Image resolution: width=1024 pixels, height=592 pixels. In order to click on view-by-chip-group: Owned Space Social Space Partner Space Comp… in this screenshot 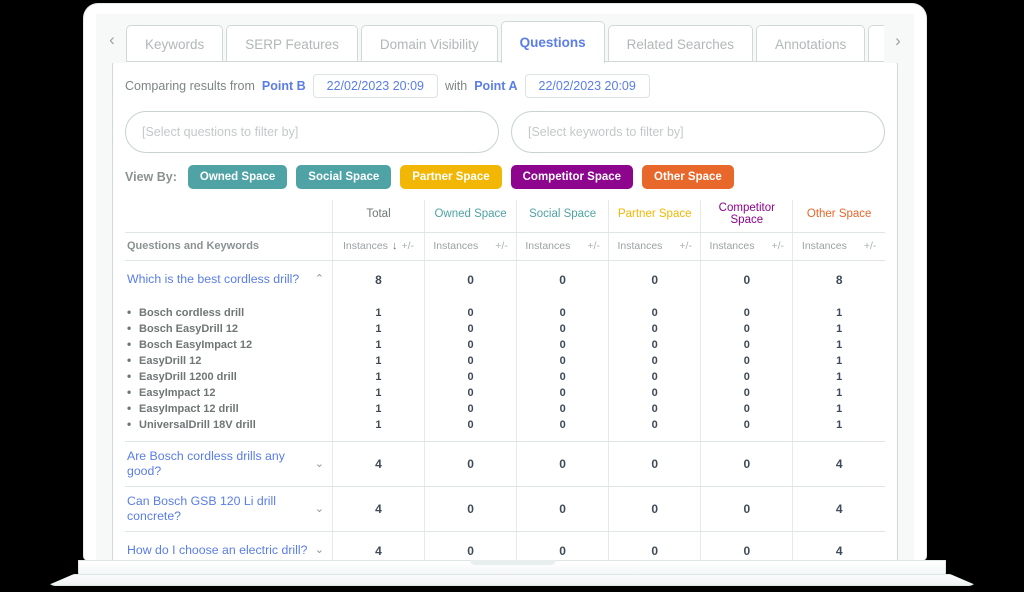, I will do `click(460, 177)`.